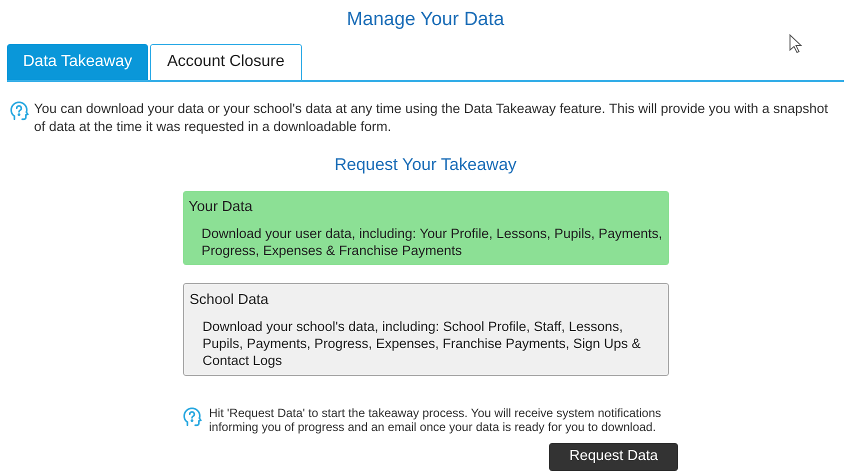 The image size is (851, 475). What do you see at coordinates (435, 420) in the screenshot?
I see `hint-text: Hit 'Request Data' to start the takeaway process. You will receive system notifications informing you of progress and an email once your data is ready for you to download.` at bounding box center [435, 420].